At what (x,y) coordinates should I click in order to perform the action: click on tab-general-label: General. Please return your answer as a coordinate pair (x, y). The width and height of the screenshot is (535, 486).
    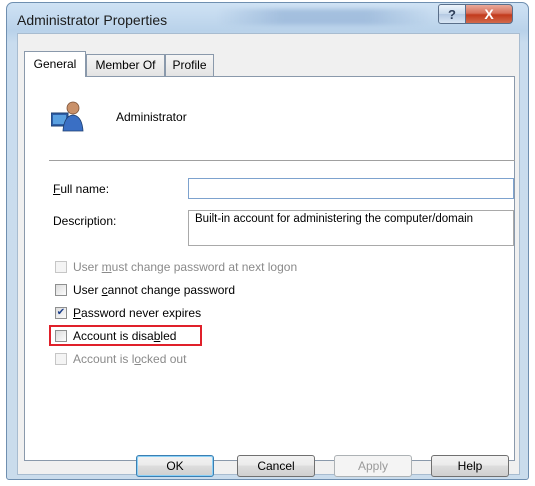
    Looking at the image, I should click on (55, 64).